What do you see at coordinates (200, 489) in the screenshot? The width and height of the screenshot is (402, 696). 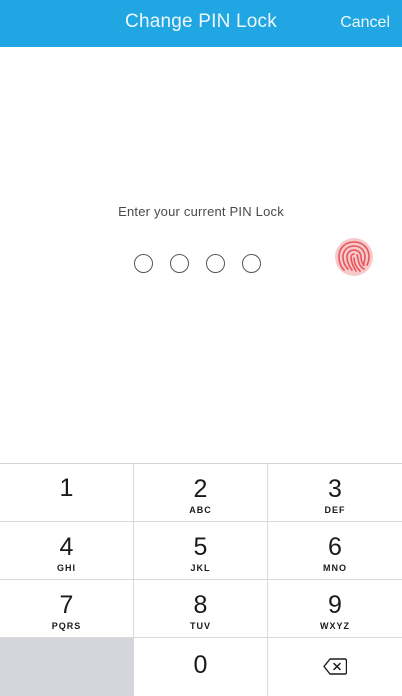 I see `key-number: 2` at bounding box center [200, 489].